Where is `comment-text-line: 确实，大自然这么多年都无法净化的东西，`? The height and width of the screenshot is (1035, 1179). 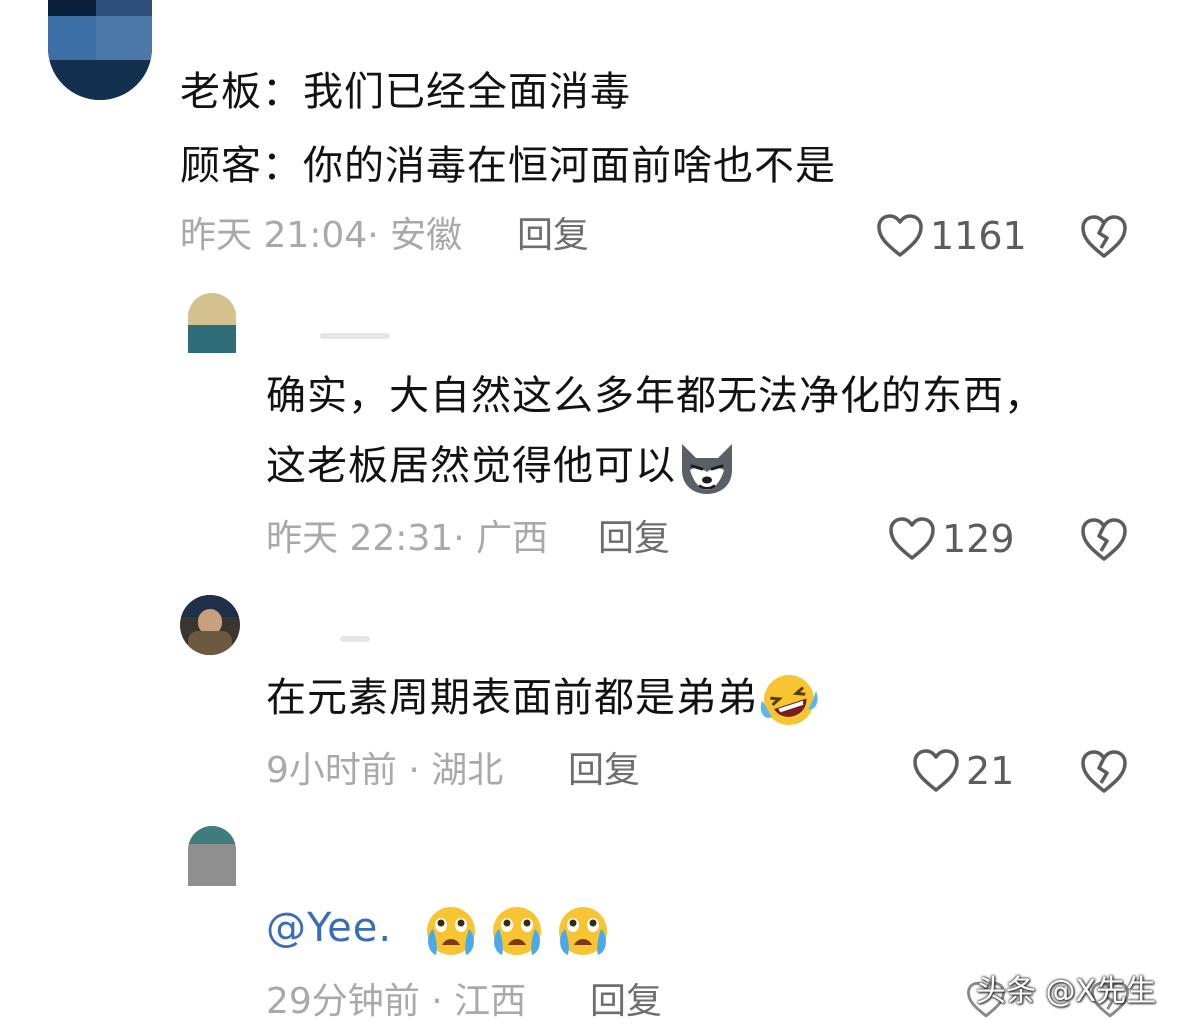 comment-text-line: 确实，大自然这么多年都无法净化的东西， is located at coordinates (655, 396).